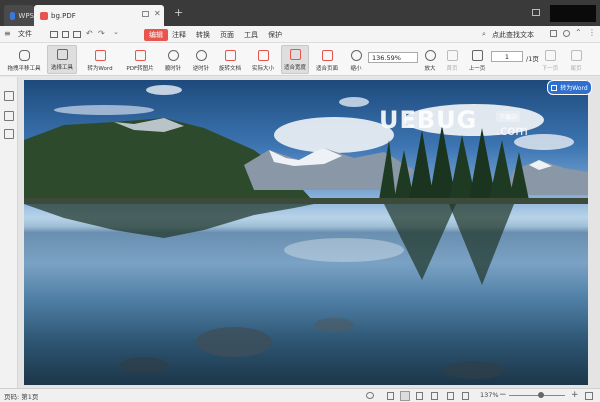 The height and width of the screenshot is (402, 600). I want to click on zoom-in-small-icon: +, so click(575, 395).